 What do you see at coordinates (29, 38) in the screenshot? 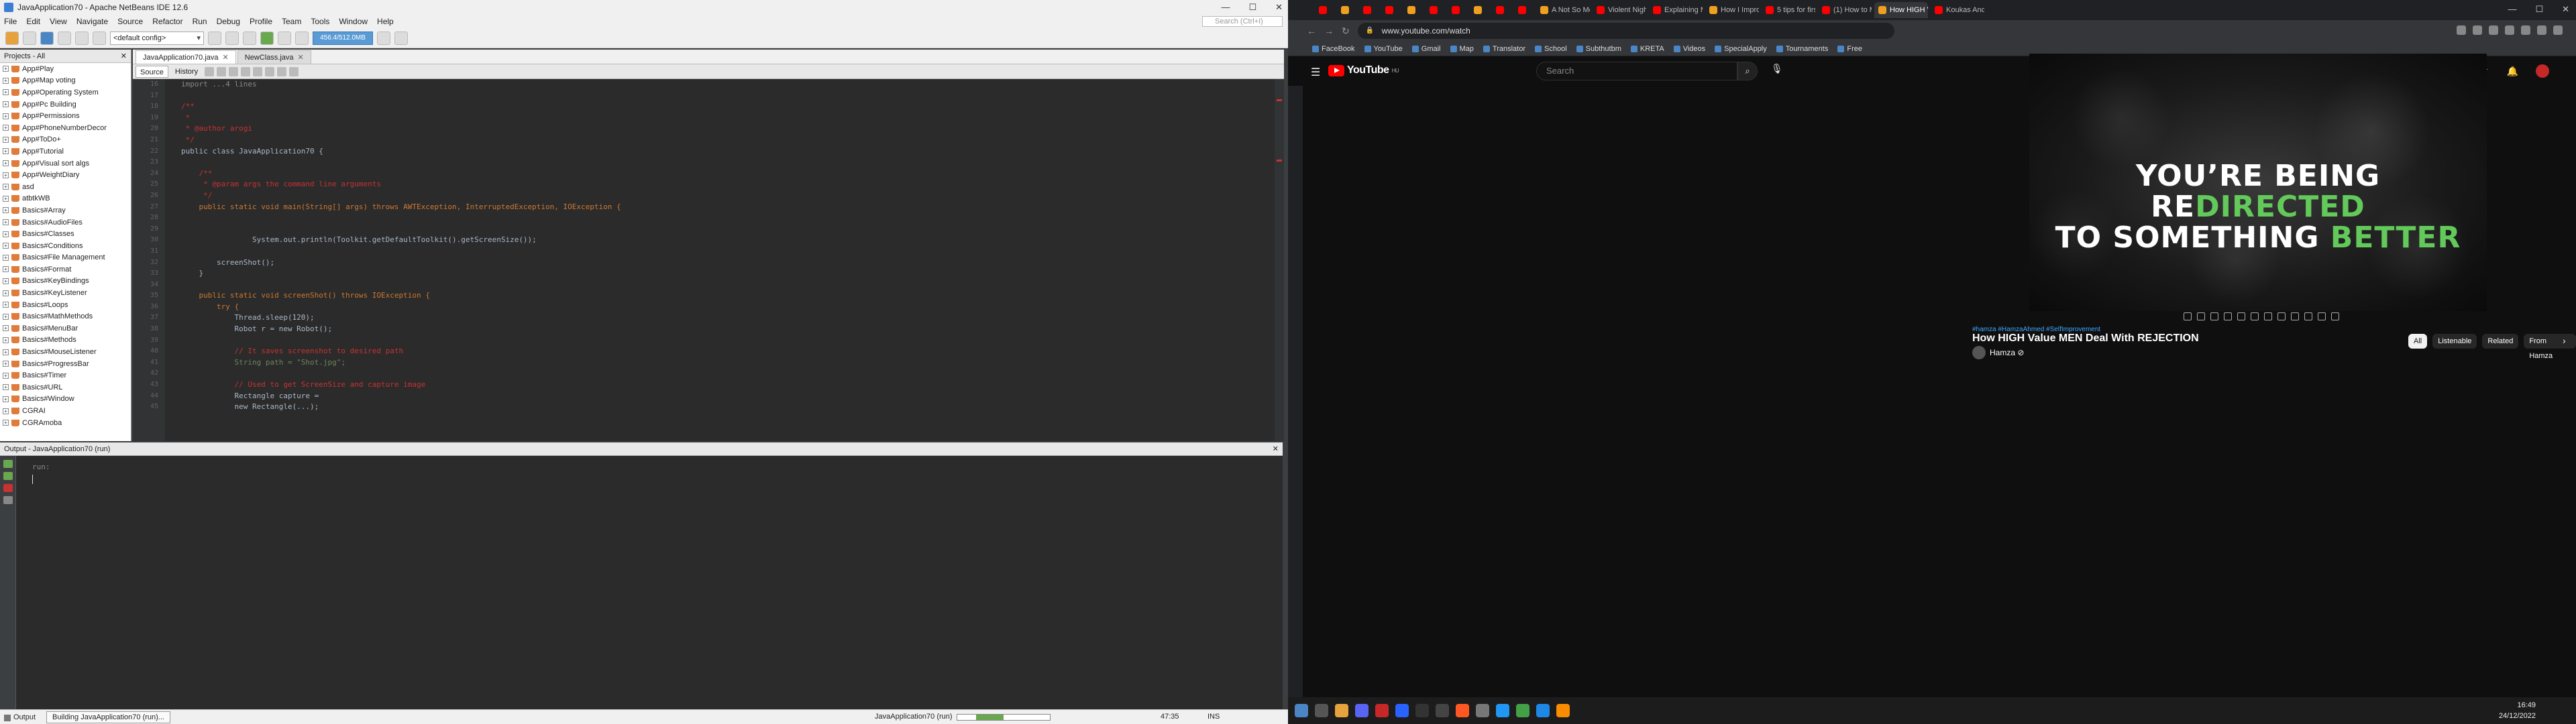
I see `new-file-icon` at bounding box center [29, 38].